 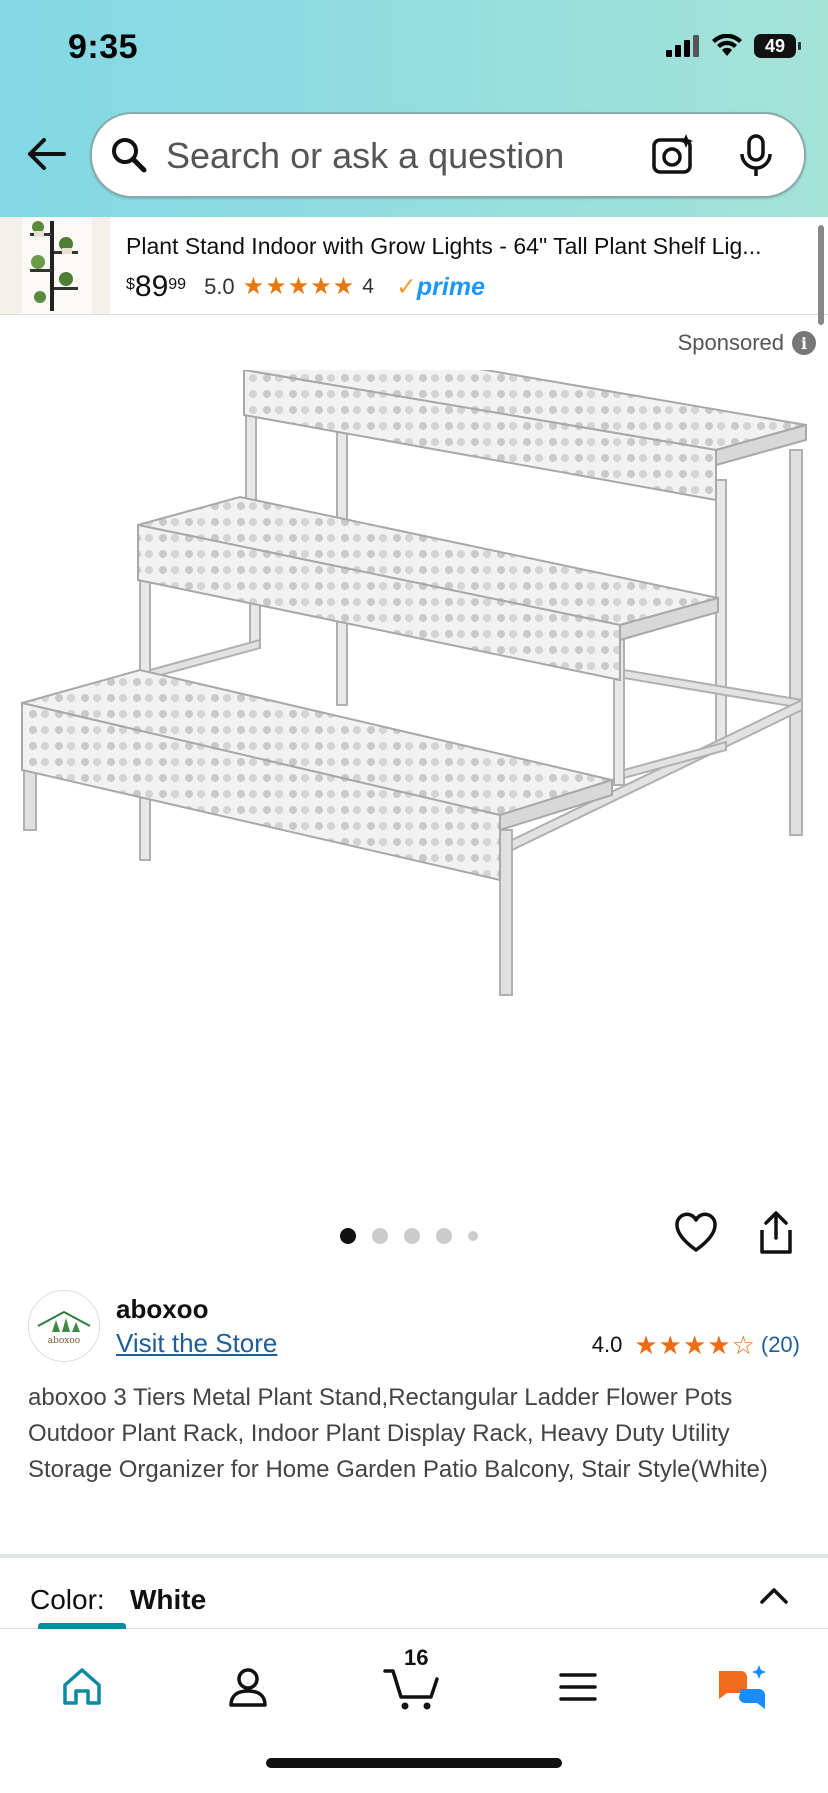 I want to click on top-bar: 9:35 49, so click(x=414, y=108).